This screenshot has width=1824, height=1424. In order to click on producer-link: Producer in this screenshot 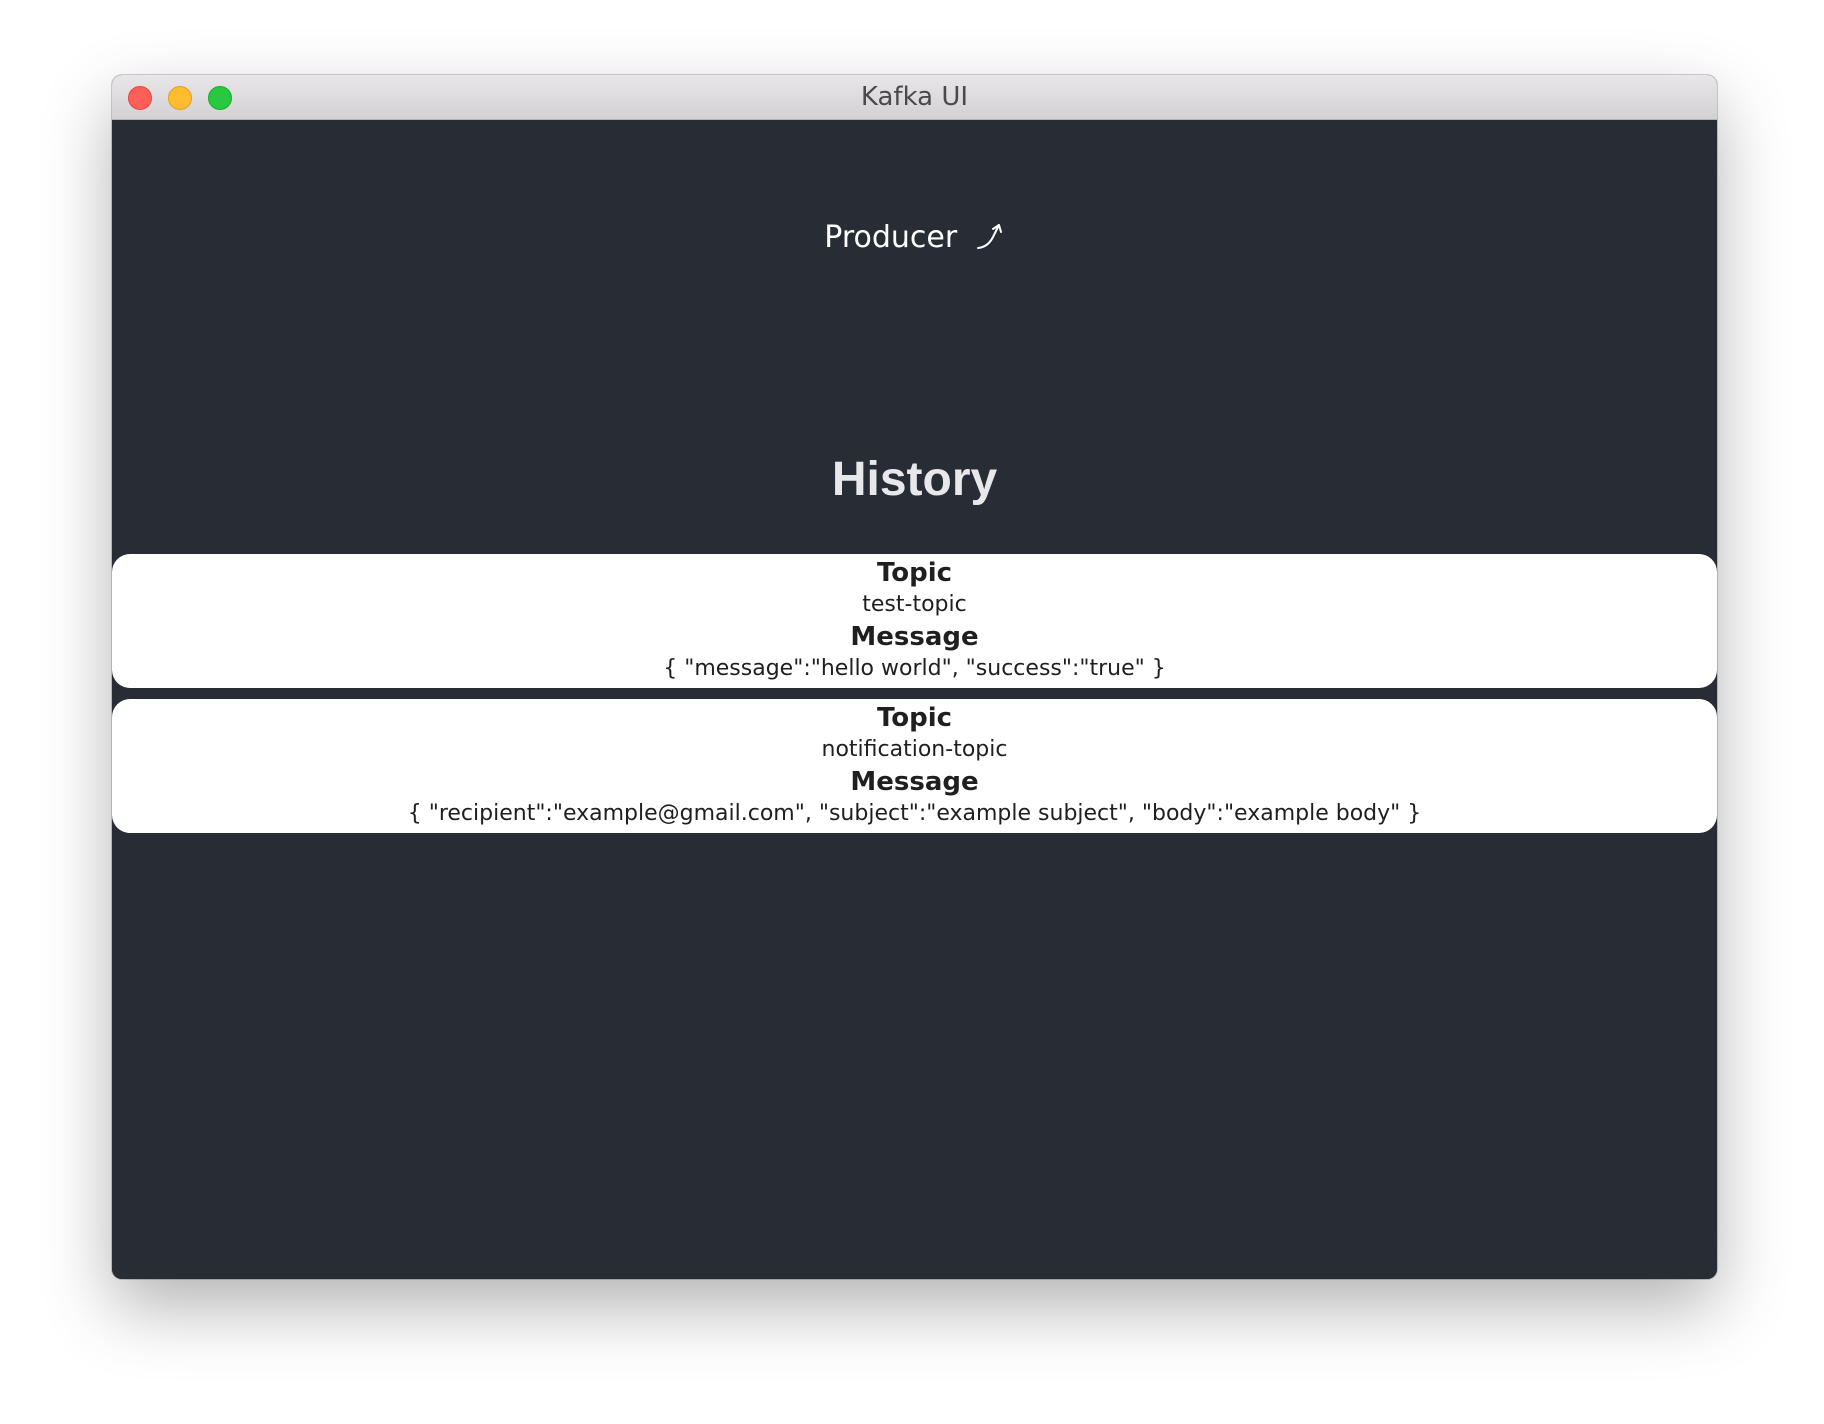, I will do `click(914, 239)`.